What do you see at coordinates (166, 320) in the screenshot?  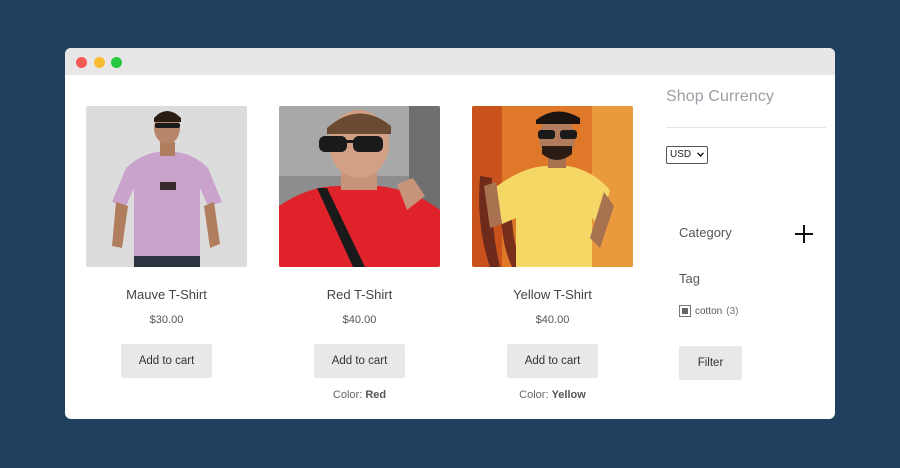 I see `product-price: $30.00` at bounding box center [166, 320].